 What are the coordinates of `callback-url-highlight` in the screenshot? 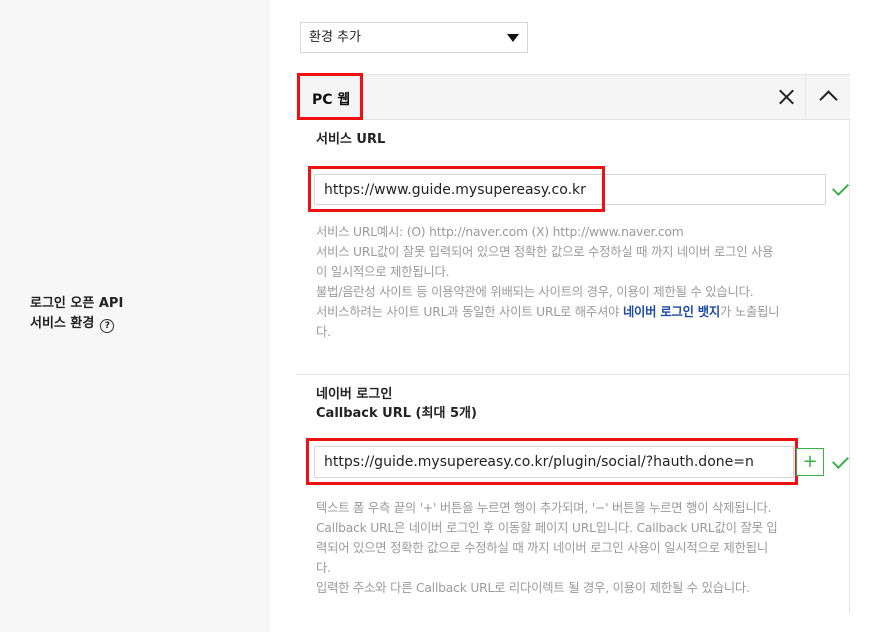 It's located at (552, 461).